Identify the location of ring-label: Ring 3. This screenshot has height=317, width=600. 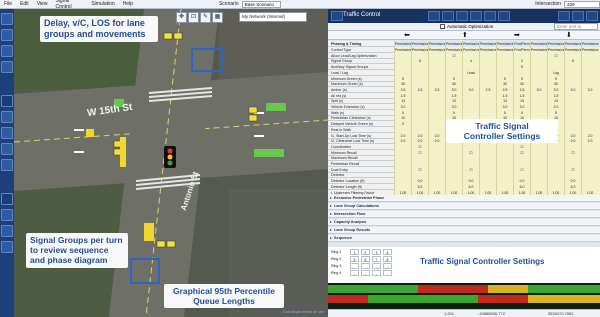
(336, 266).